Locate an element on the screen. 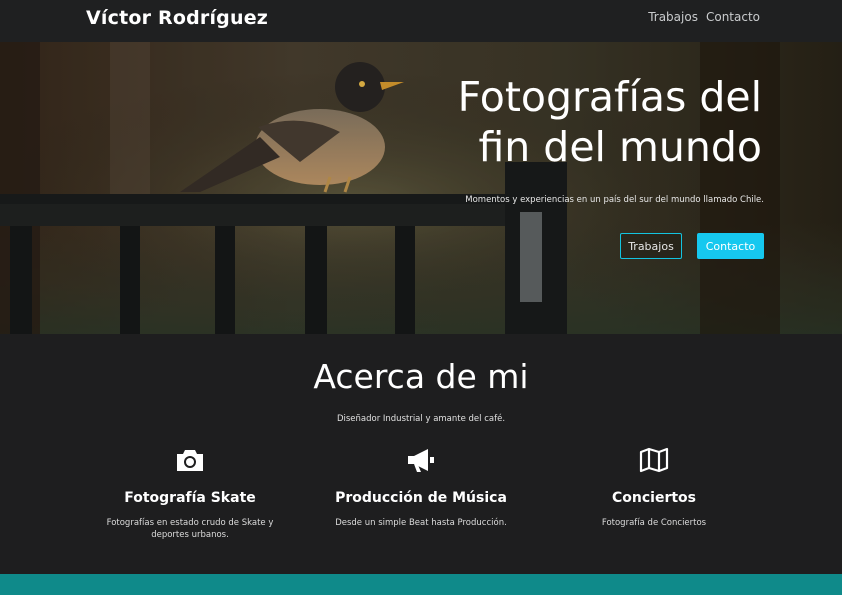  feature-desc: Desde un simple Beat hasta Producción. is located at coordinates (421, 523).